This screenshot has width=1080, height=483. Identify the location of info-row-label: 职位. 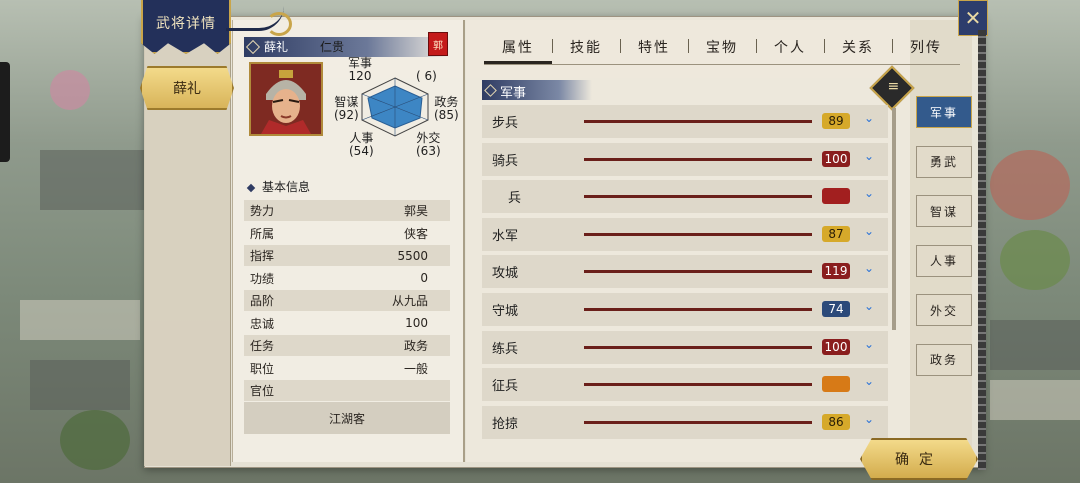
(262, 368).